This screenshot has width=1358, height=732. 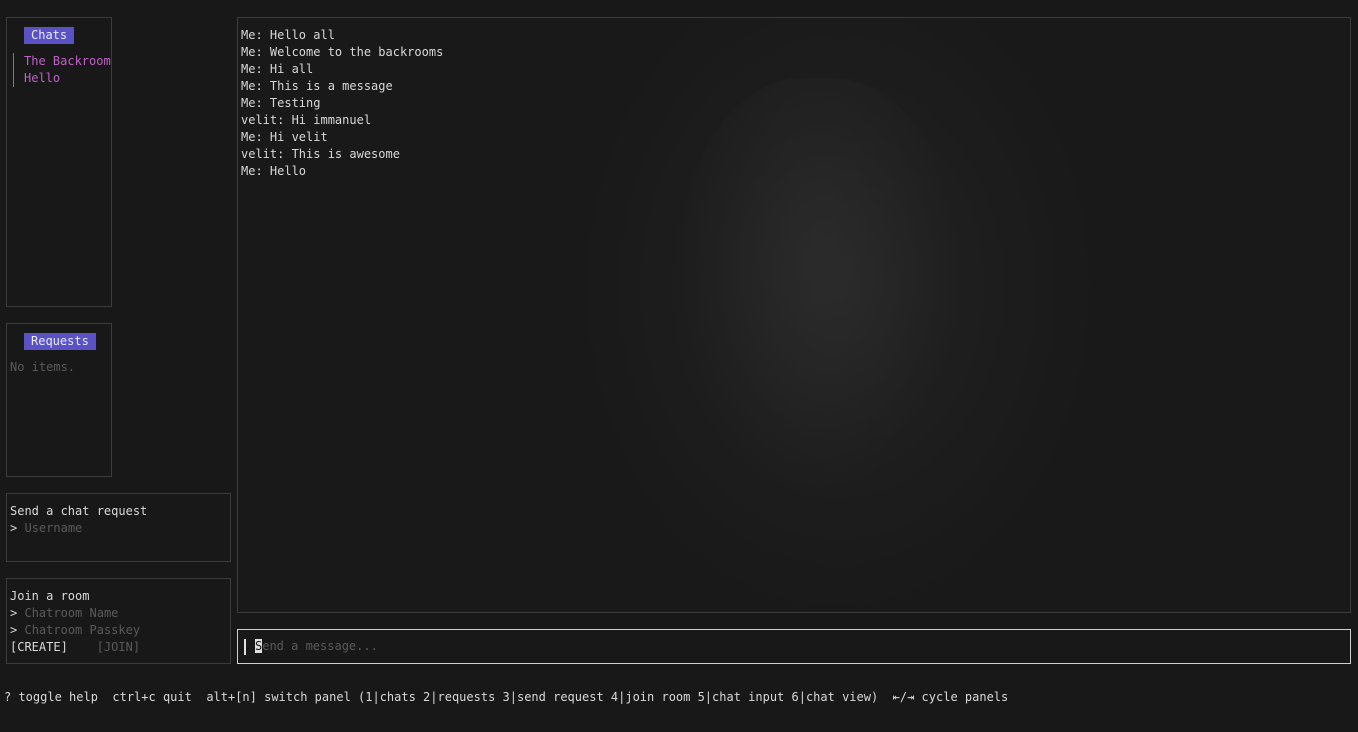 I want to click on requests-empty-text: No items., so click(x=43, y=367).